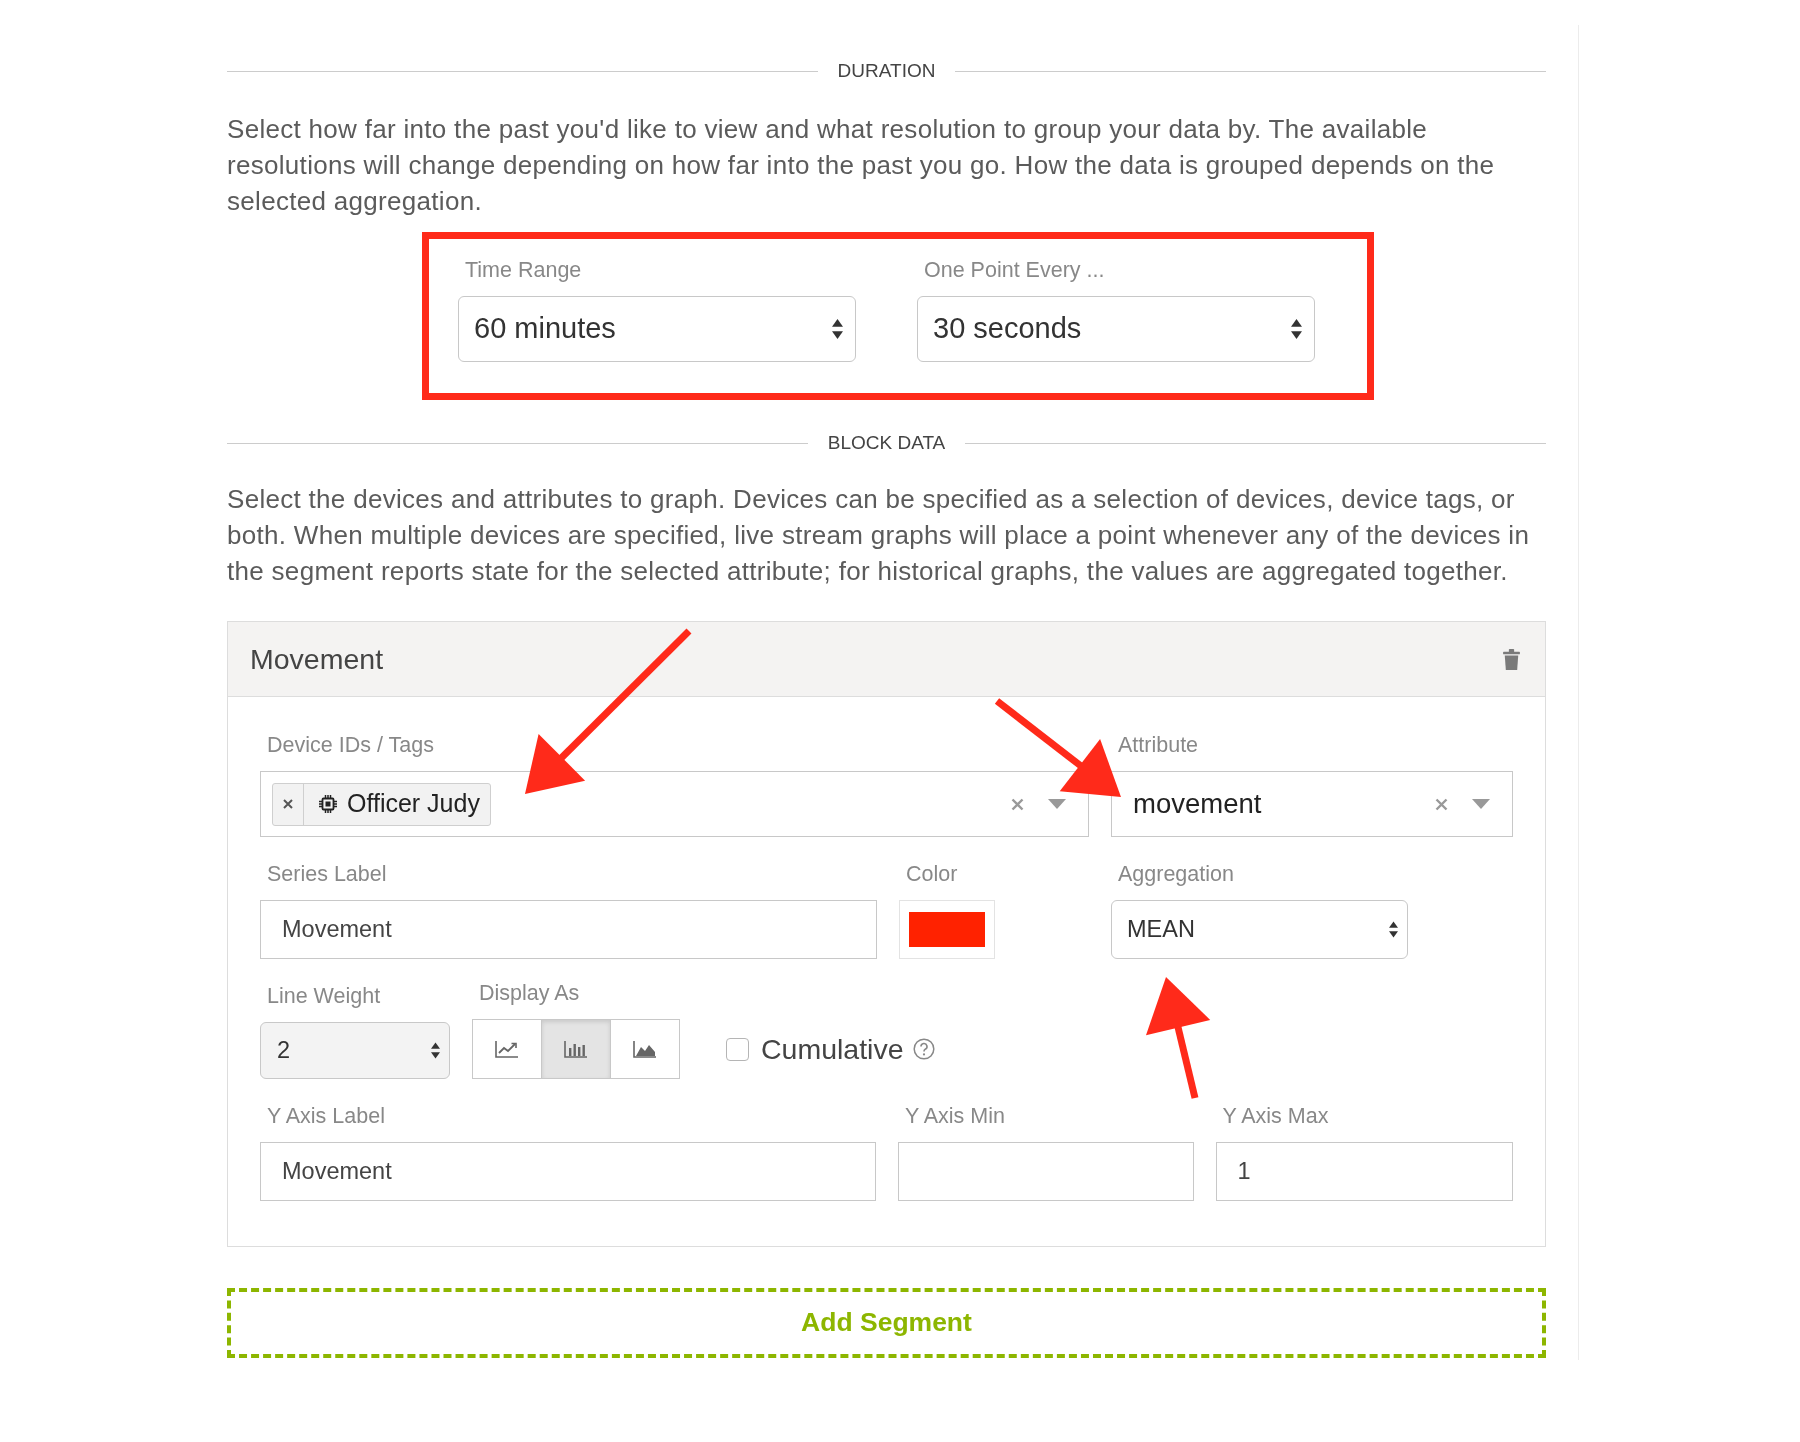  I want to click on field-label: Y Axis Max, so click(1275, 1116).